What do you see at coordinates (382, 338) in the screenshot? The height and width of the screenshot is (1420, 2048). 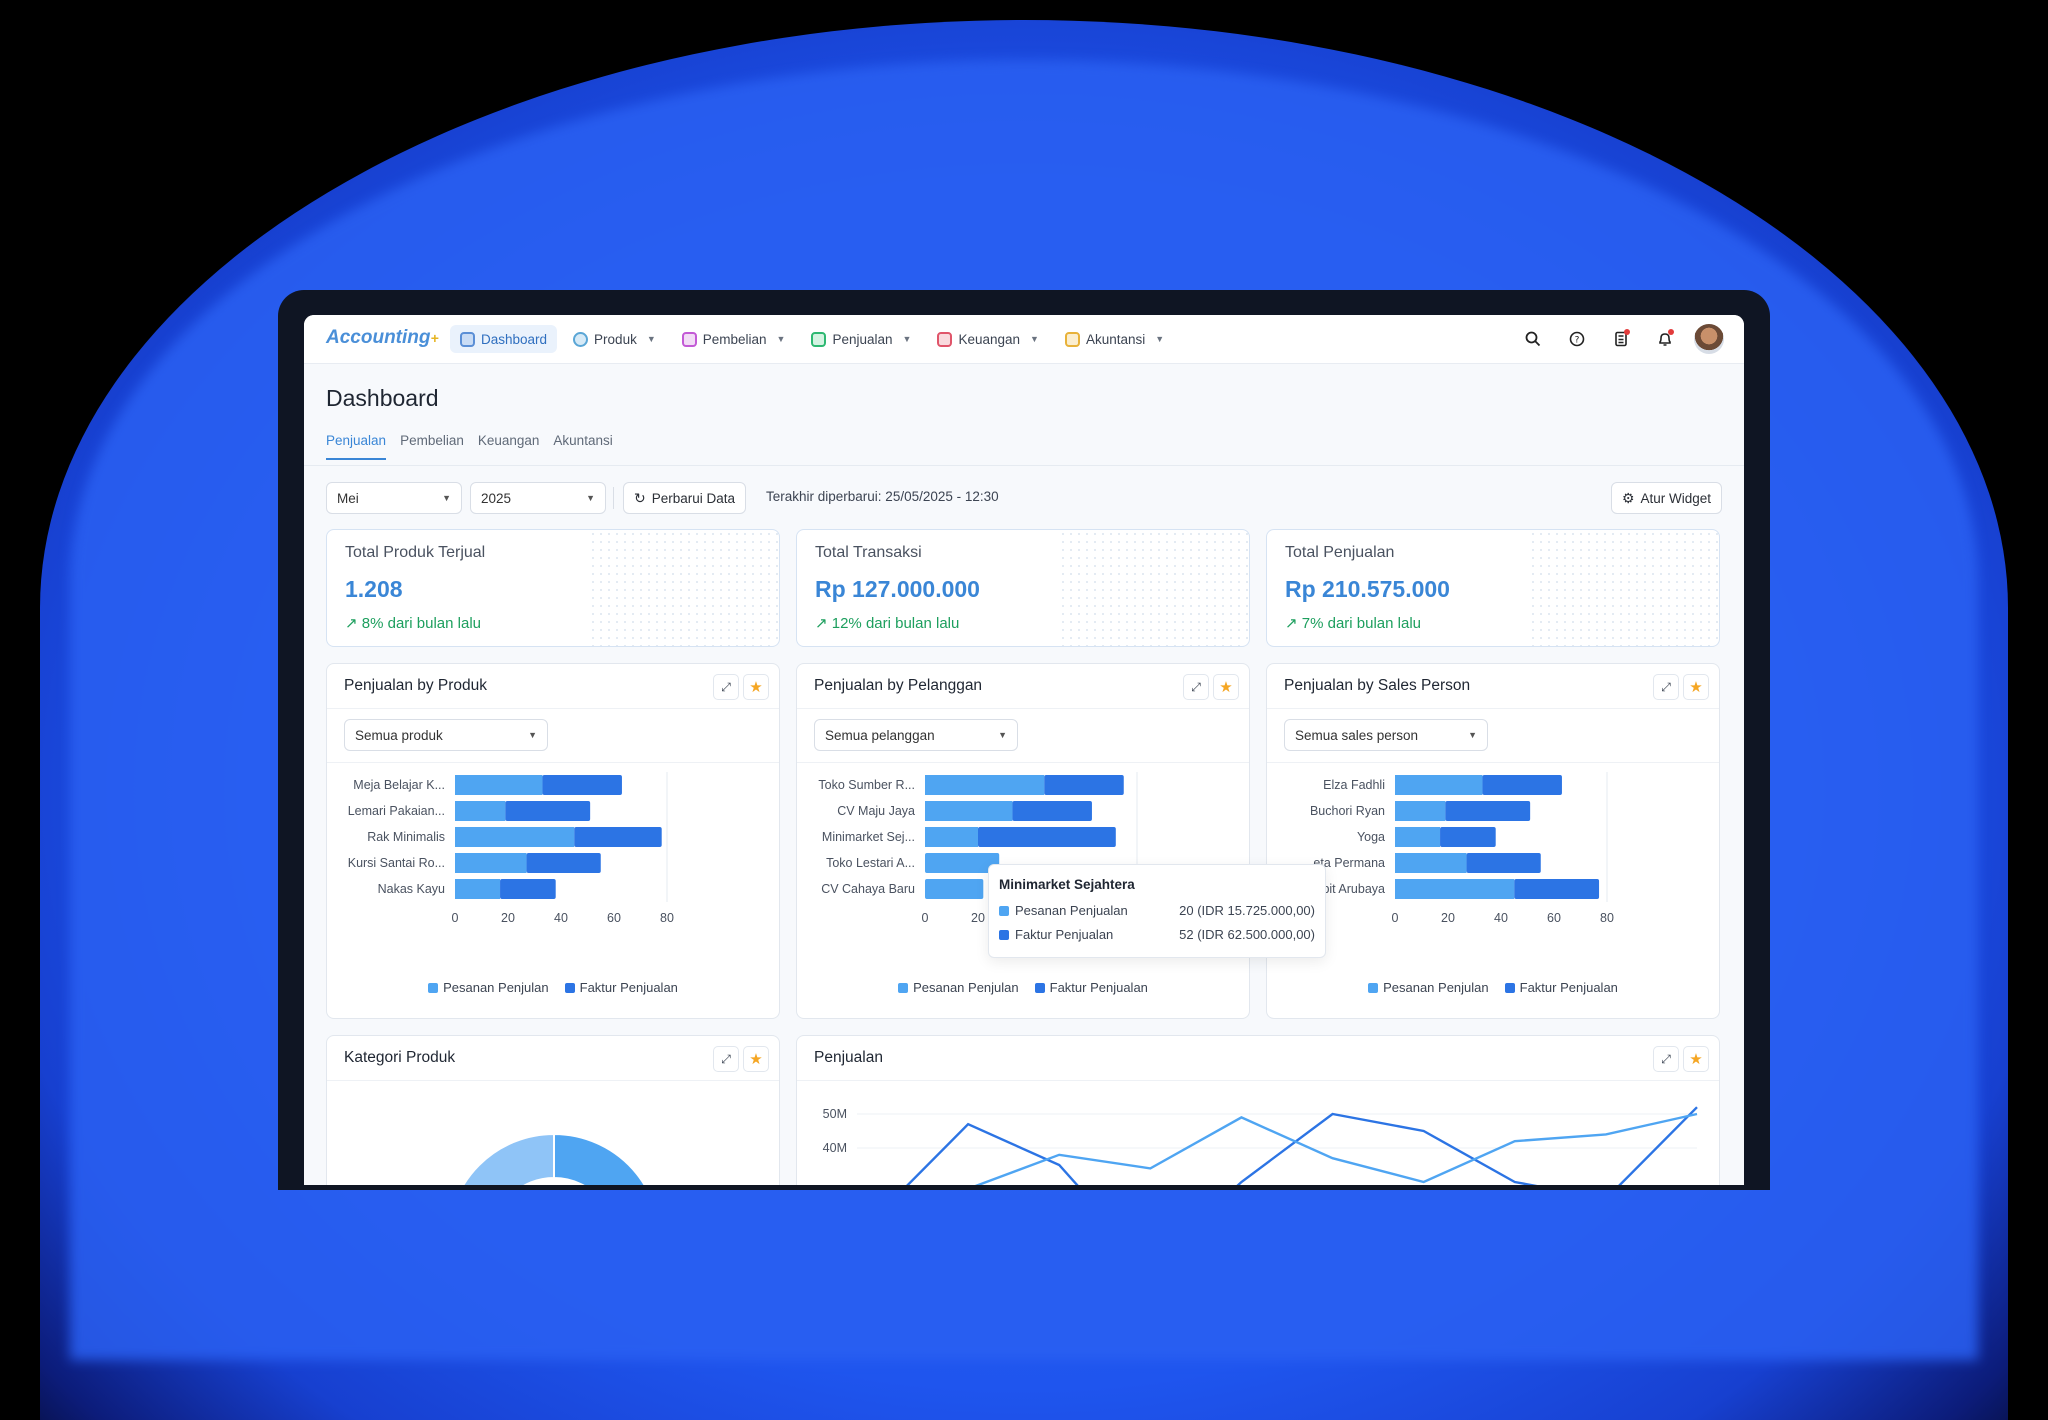 I see `app-logo: Accounting+` at bounding box center [382, 338].